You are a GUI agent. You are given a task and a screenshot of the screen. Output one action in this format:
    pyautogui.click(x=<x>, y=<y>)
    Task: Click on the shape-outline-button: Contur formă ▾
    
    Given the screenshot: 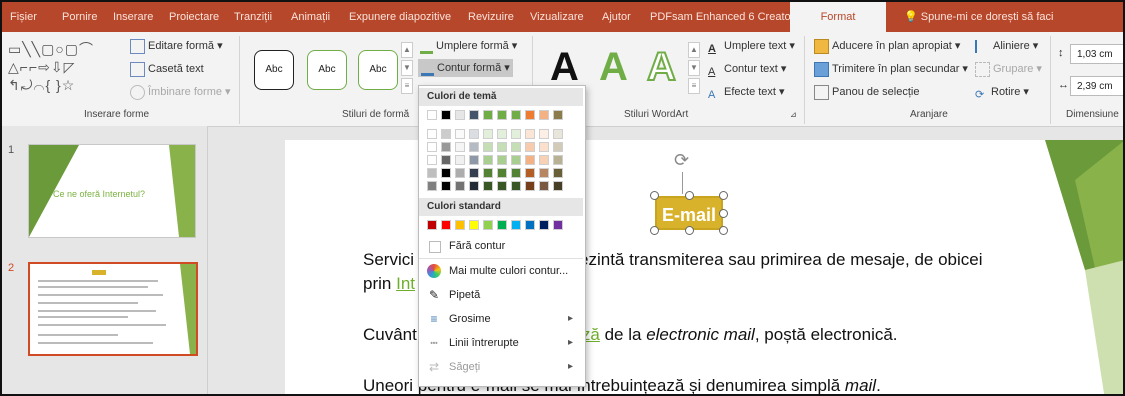 What is the action you would take?
    pyautogui.click(x=465, y=68)
    